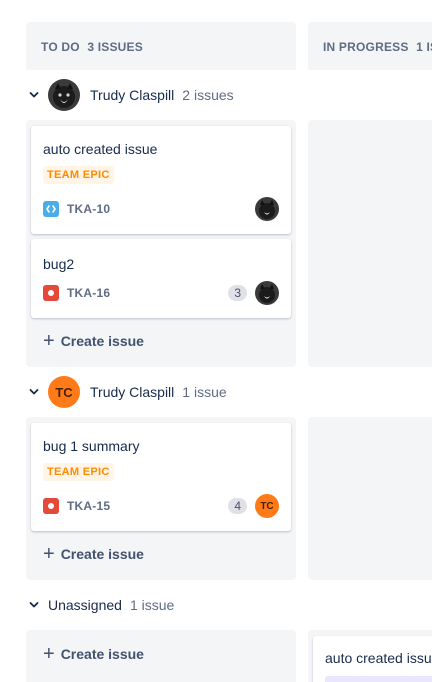 This screenshot has width=432, height=682. What do you see at coordinates (85, 605) in the screenshot?
I see `swimlane-name: Unassigned` at bounding box center [85, 605].